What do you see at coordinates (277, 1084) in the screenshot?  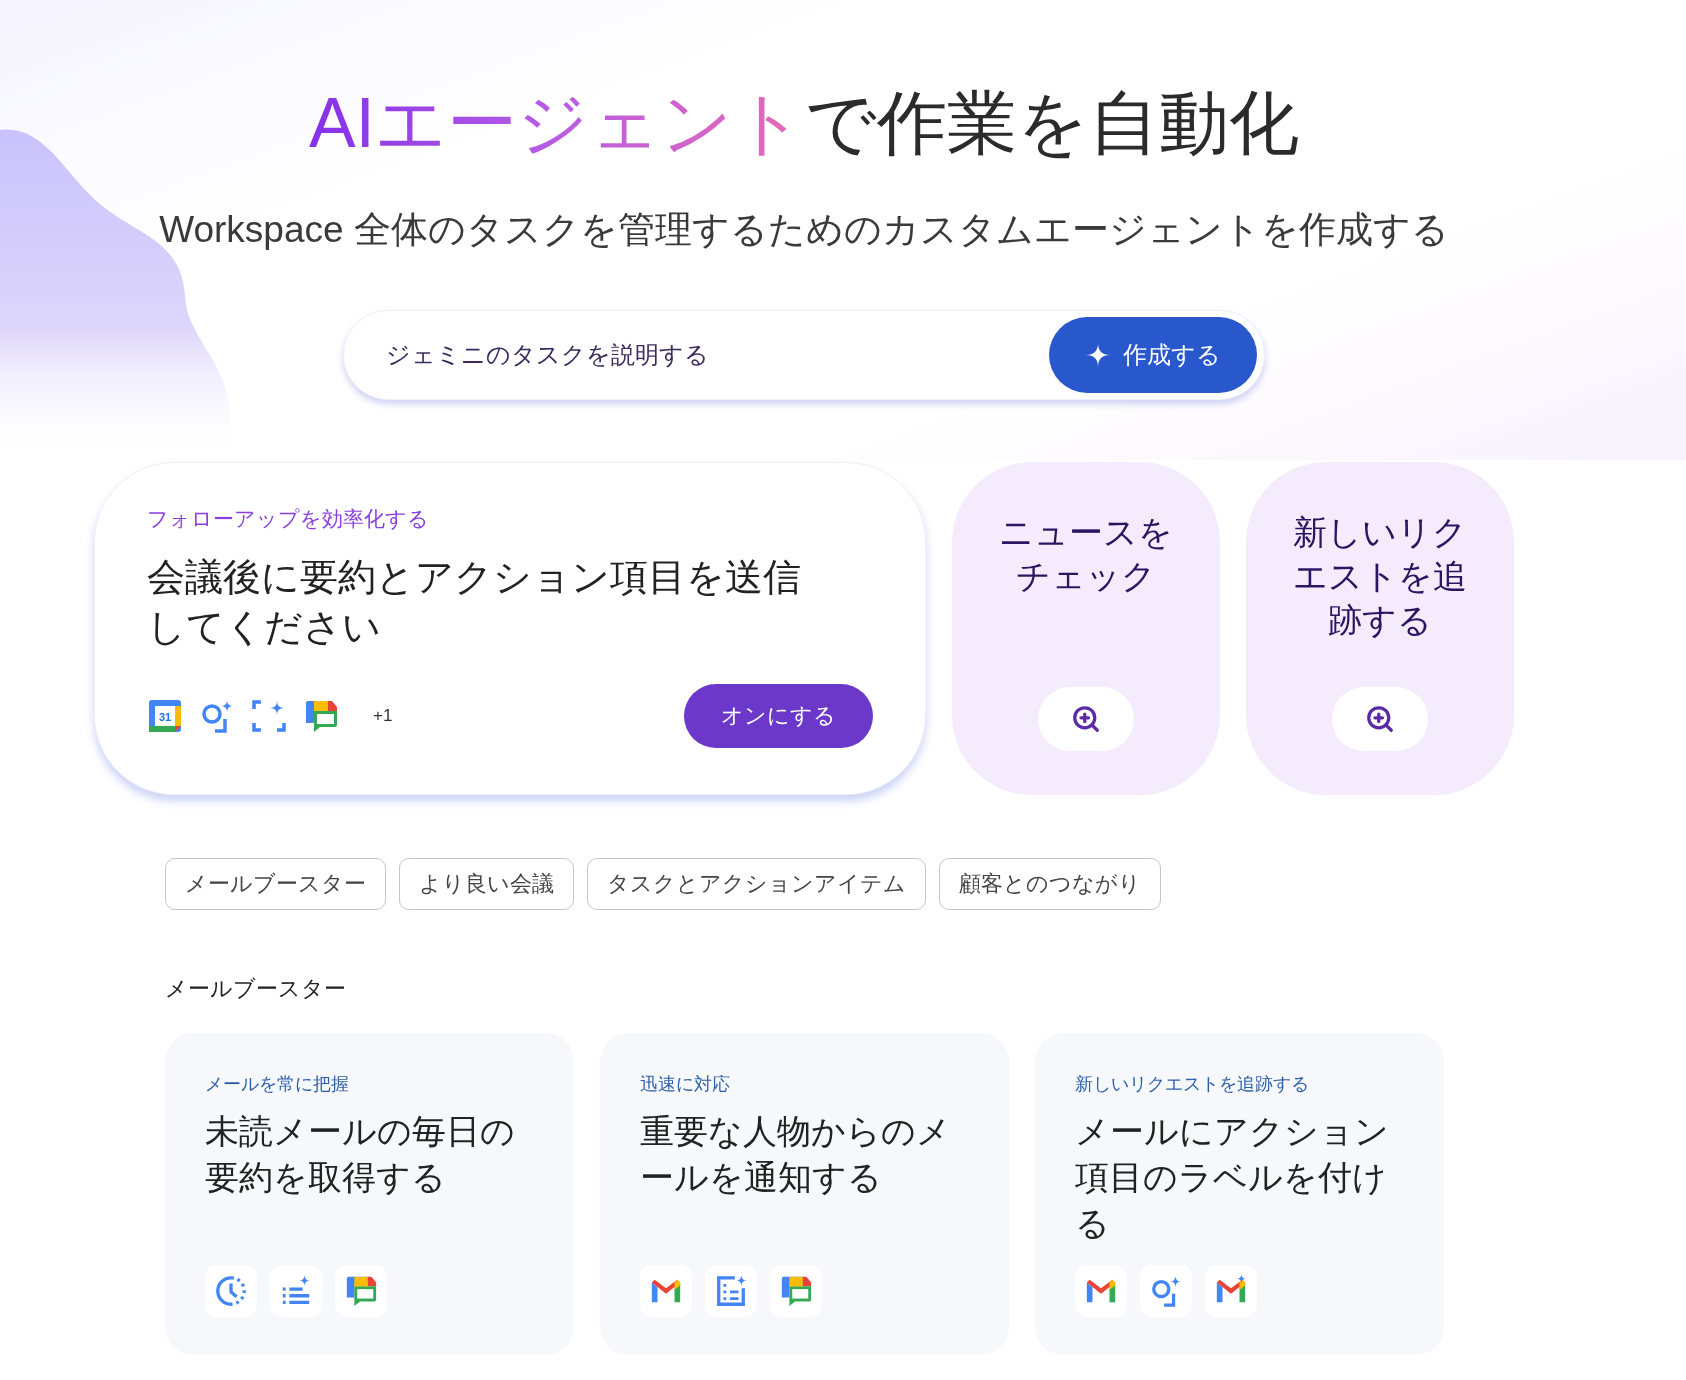 I see `card-eyebrow: メールを常に把握` at bounding box center [277, 1084].